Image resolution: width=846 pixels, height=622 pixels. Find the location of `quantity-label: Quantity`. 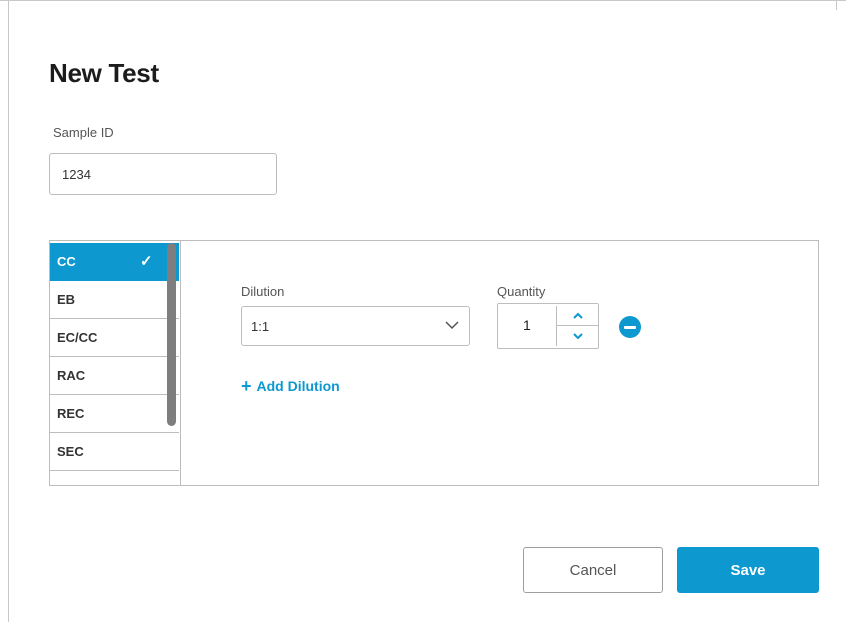

quantity-label: Quantity is located at coordinates (521, 291).